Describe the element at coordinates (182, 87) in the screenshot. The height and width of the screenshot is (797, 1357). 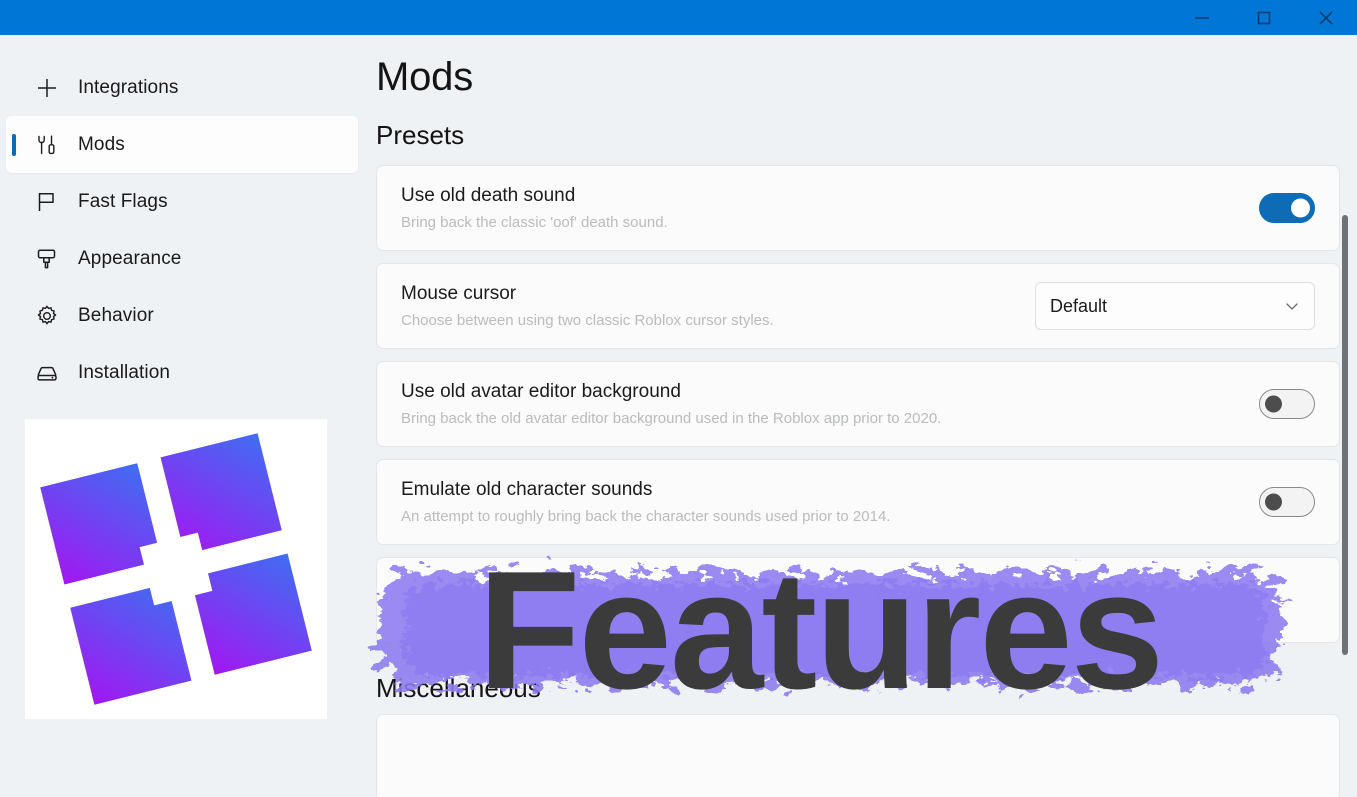
I see `sidebar-item-integrations: Integrations` at that location.